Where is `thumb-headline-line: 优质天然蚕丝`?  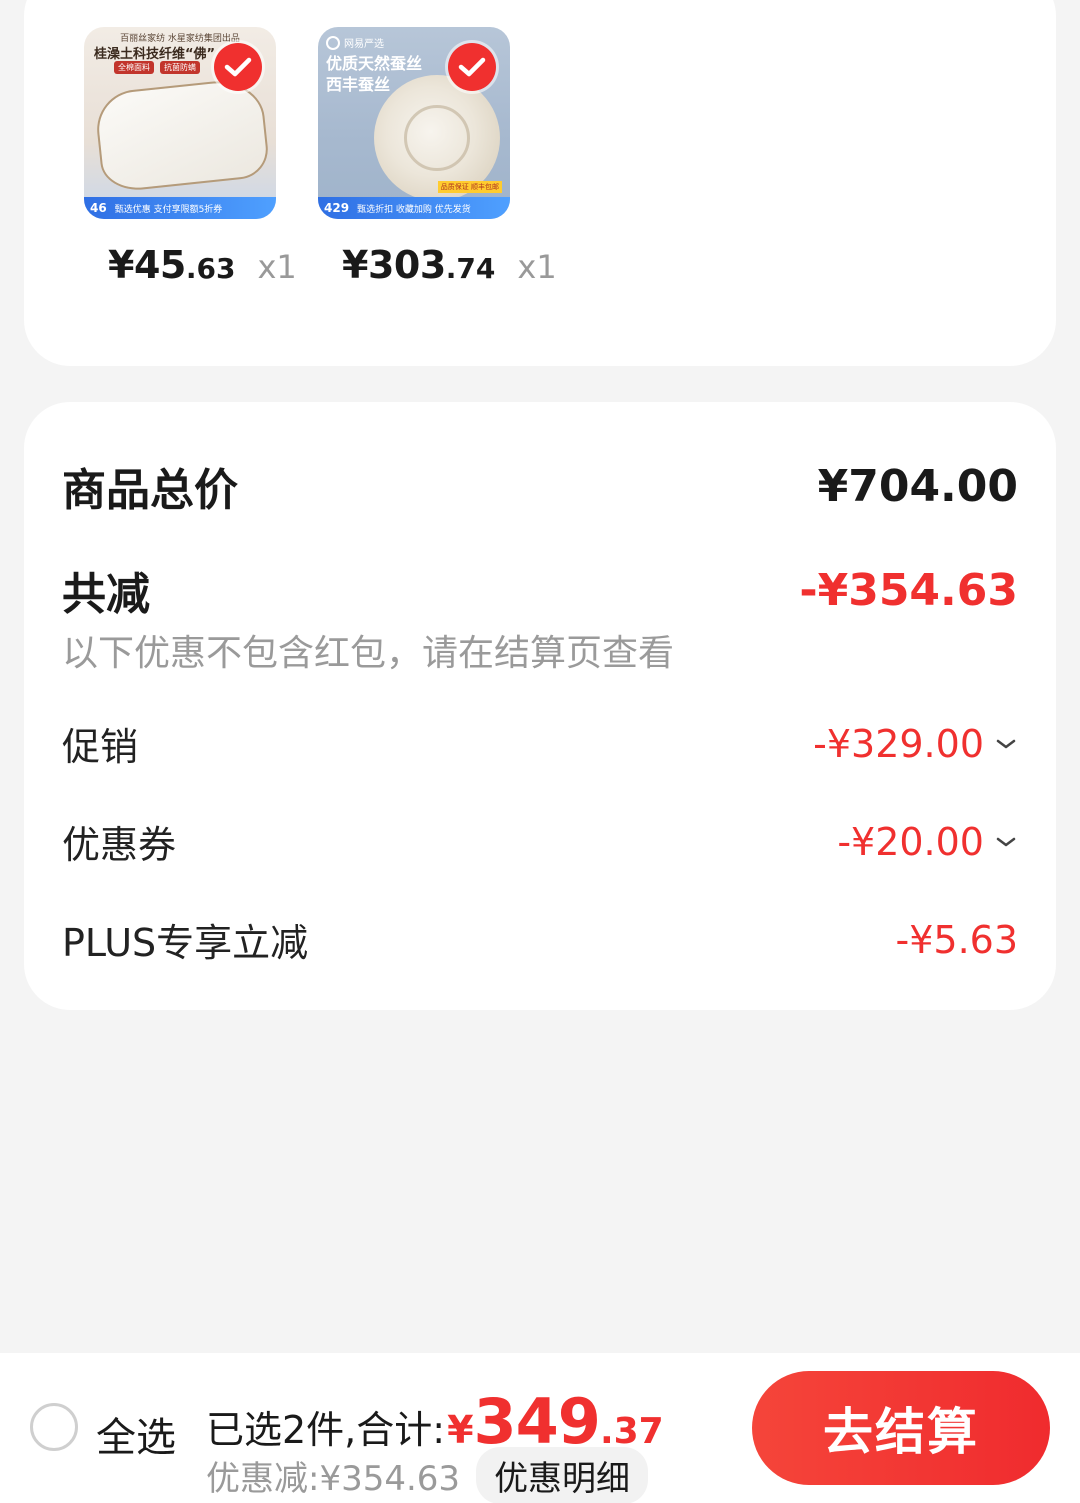 thumb-headline-line: 优质天然蚕丝 is located at coordinates (374, 63).